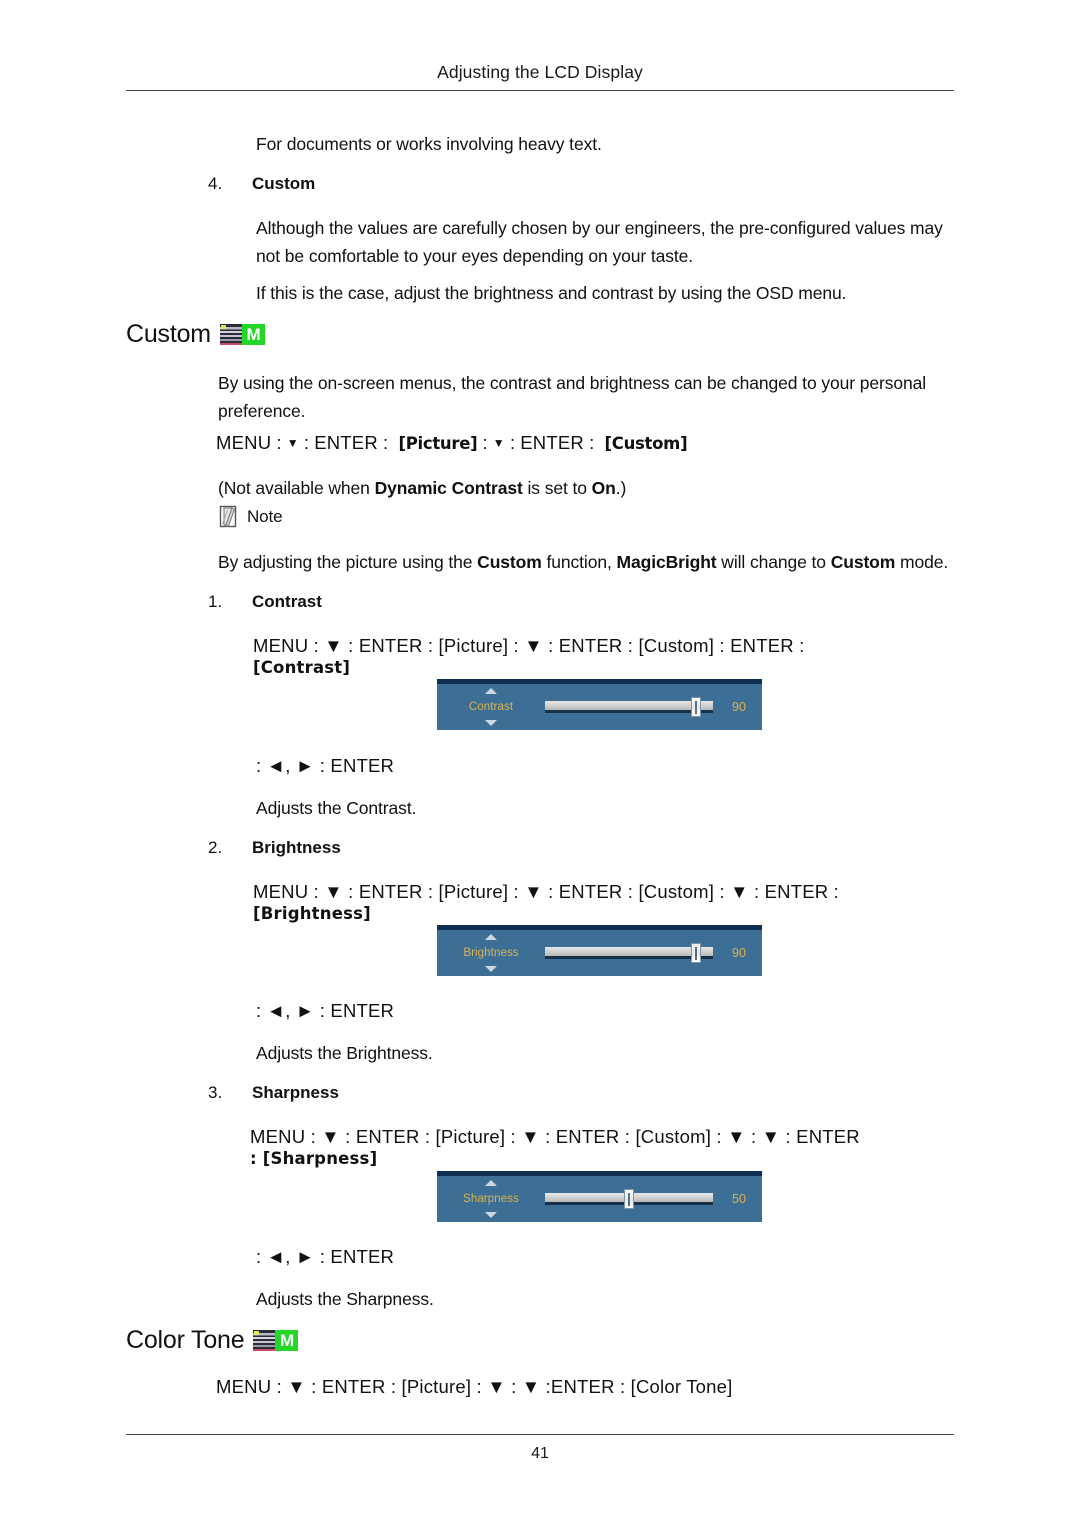 The height and width of the screenshot is (1527, 1080). I want to click on magicbright-badge-icon: M, so click(242, 334).